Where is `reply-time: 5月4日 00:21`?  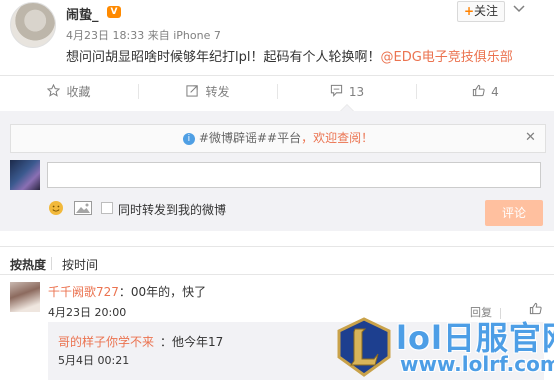 reply-time: 5月4日 00:21 is located at coordinates (94, 360).